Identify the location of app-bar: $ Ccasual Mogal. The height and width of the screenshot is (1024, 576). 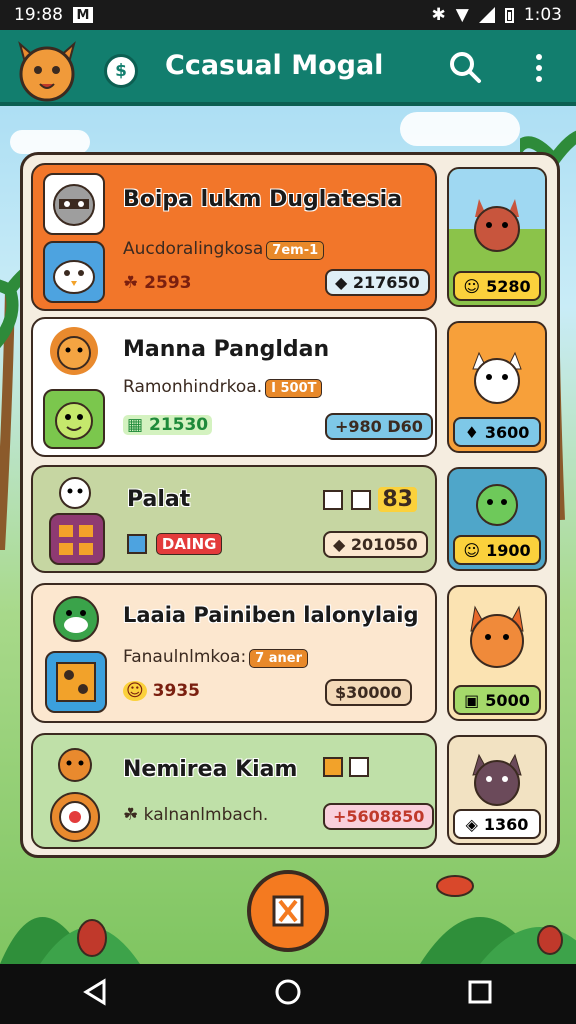
(288, 68).